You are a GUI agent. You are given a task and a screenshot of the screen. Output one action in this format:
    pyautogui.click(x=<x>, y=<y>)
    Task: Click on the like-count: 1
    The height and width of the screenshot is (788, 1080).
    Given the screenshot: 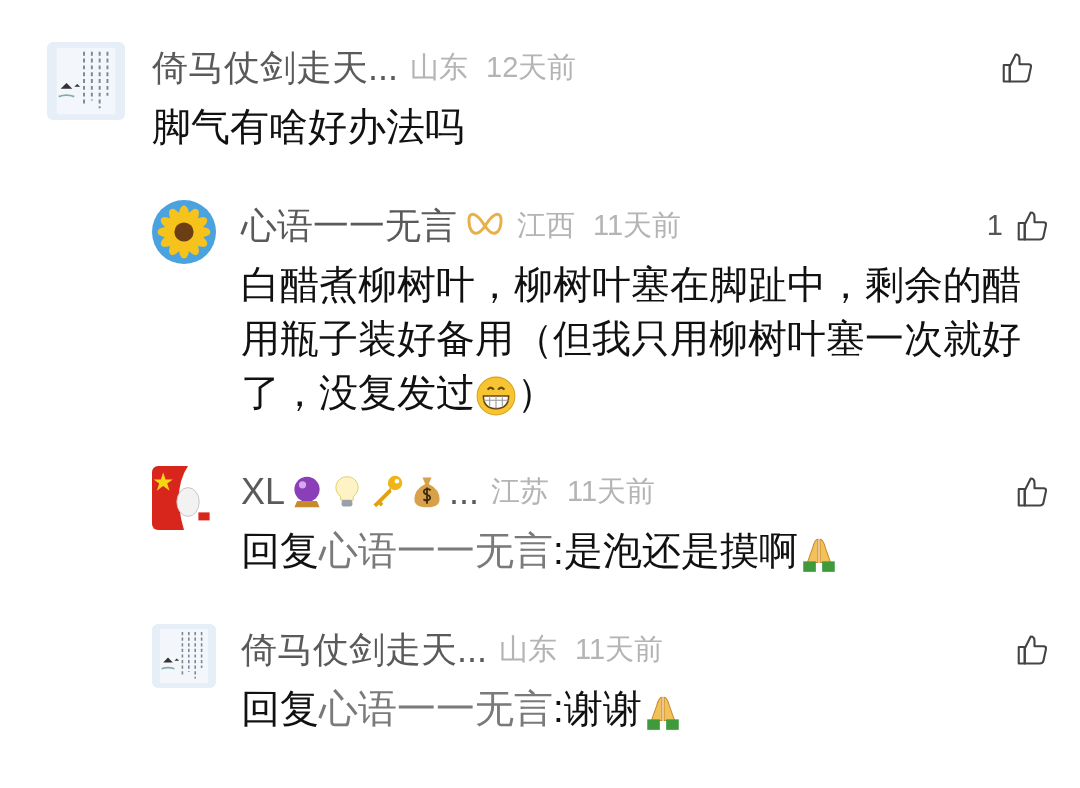 What is the action you would take?
    pyautogui.click(x=994, y=226)
    